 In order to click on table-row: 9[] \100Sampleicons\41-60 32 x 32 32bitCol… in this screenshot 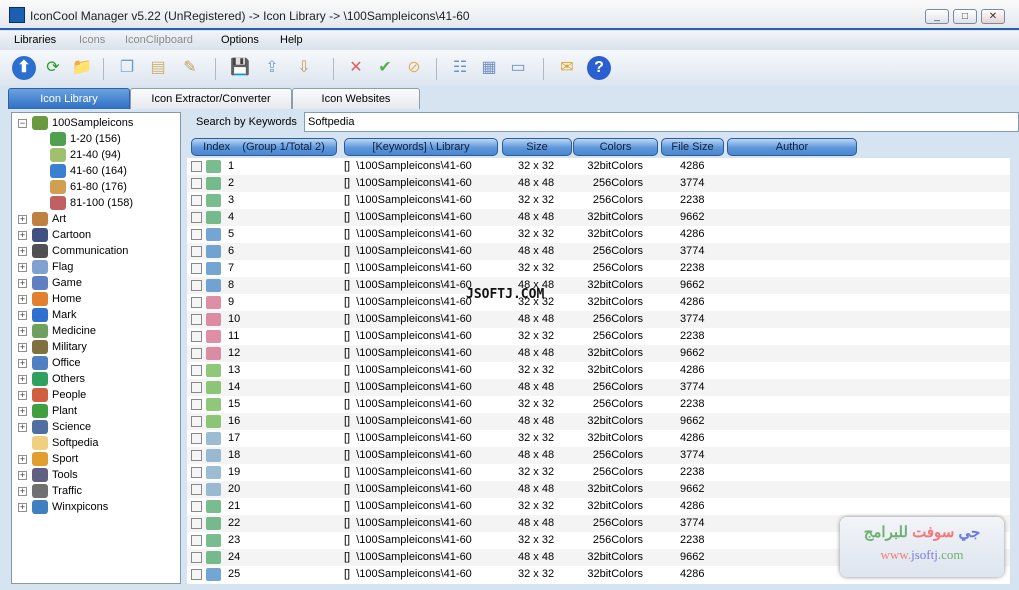, I will do `click(598, 302)`.